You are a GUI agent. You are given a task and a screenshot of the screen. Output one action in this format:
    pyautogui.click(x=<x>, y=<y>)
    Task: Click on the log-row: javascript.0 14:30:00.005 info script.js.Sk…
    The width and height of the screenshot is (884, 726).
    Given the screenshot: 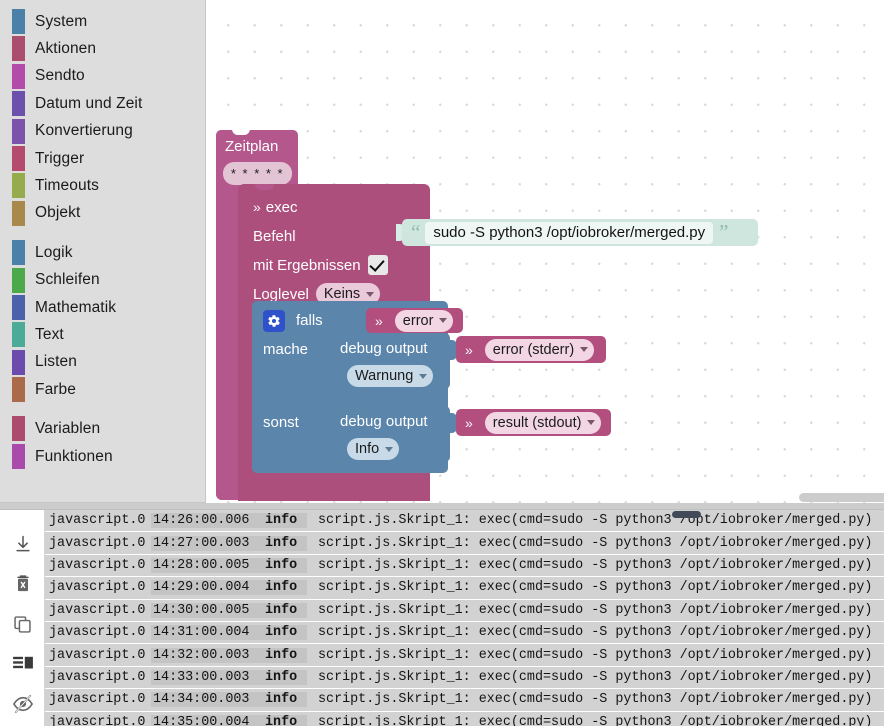 What is the action you would take?
    pyautogui.click(x=464, y=610)
    